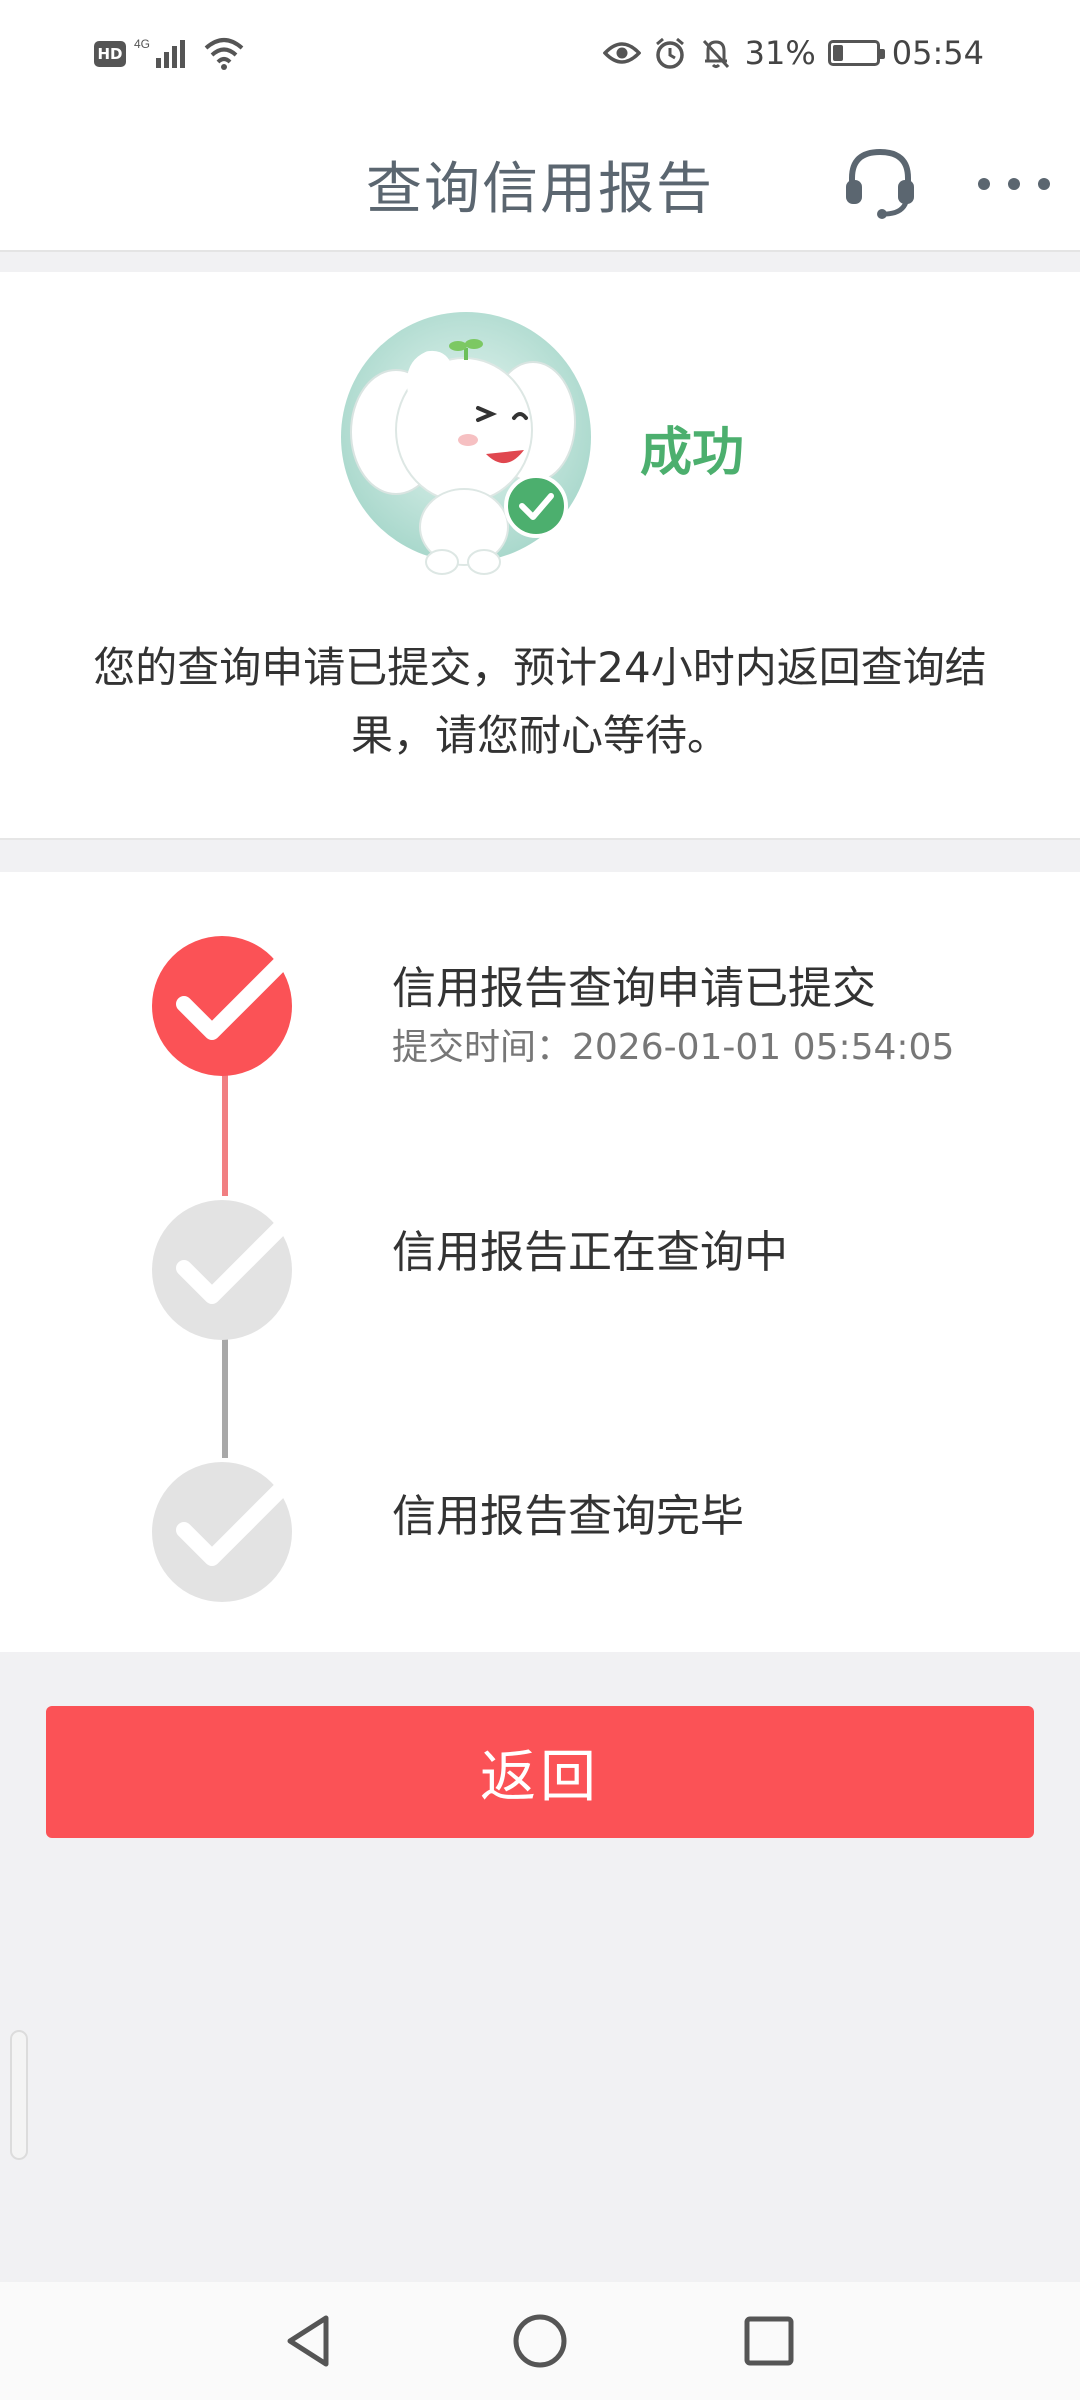 The height and width of the screenshot is (2400, 1080). I want to click on battery-level, so click(838, 53).